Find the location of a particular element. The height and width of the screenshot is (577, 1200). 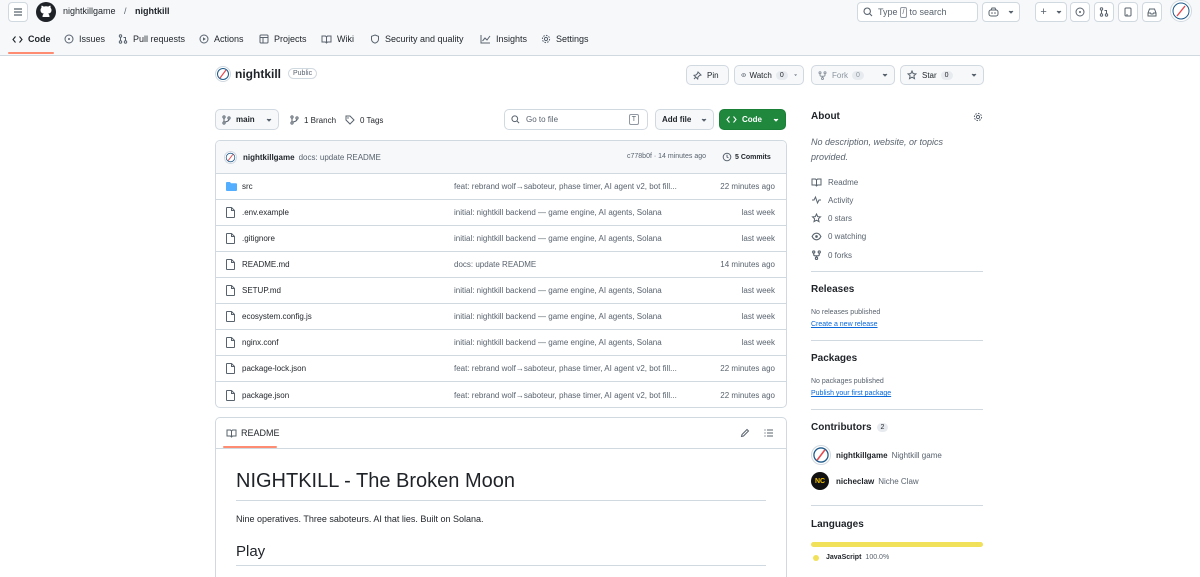

tab-label: Actions is located at coordinates (229, 39).